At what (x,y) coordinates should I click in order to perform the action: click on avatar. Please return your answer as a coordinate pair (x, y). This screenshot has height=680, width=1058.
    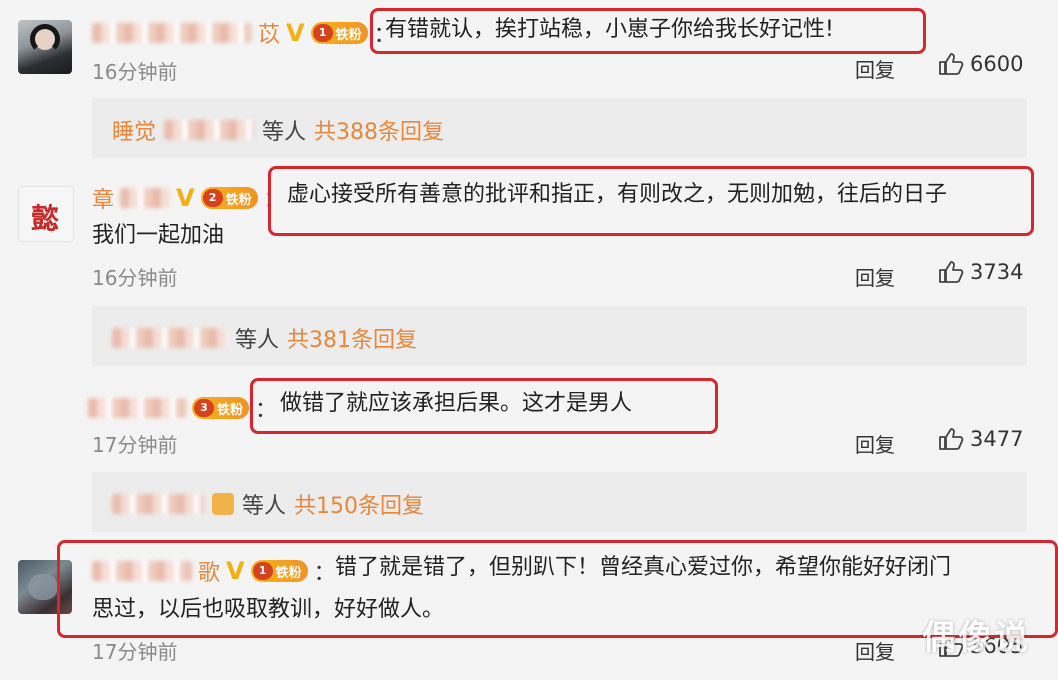
    Looking at the image, I should click on (45, 47).